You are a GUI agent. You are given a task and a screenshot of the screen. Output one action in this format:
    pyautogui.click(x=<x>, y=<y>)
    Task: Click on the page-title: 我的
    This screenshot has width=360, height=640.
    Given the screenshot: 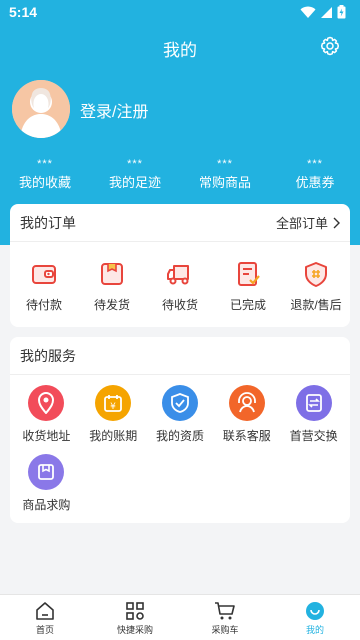 What is the action you would take?
    pyautogui.click(x=180, y=50)
    